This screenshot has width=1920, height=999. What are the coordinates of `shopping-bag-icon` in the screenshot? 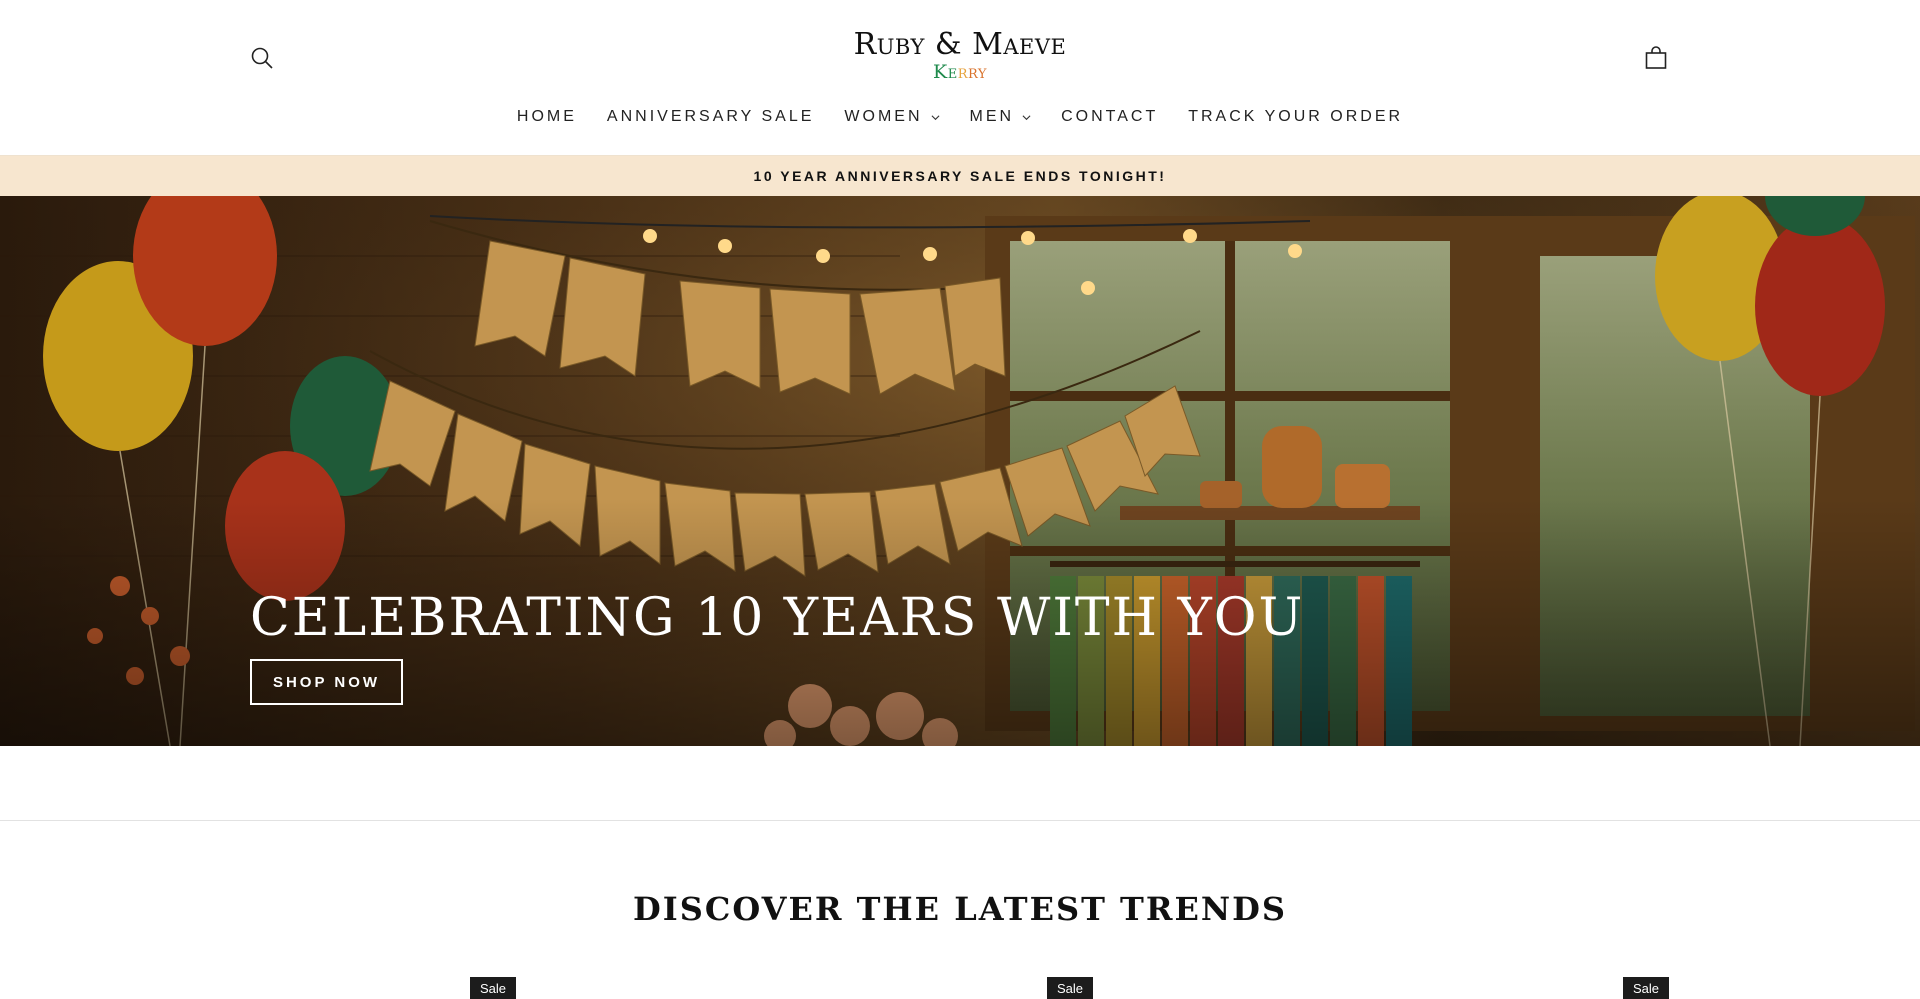 It's located at (1656, 57).